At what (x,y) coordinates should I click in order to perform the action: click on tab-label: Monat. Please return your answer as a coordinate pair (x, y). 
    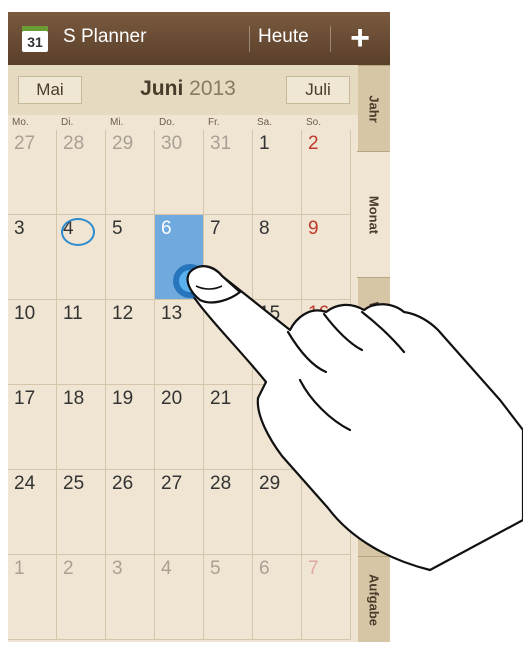
    Looking at the image, I should click on (373, 214).